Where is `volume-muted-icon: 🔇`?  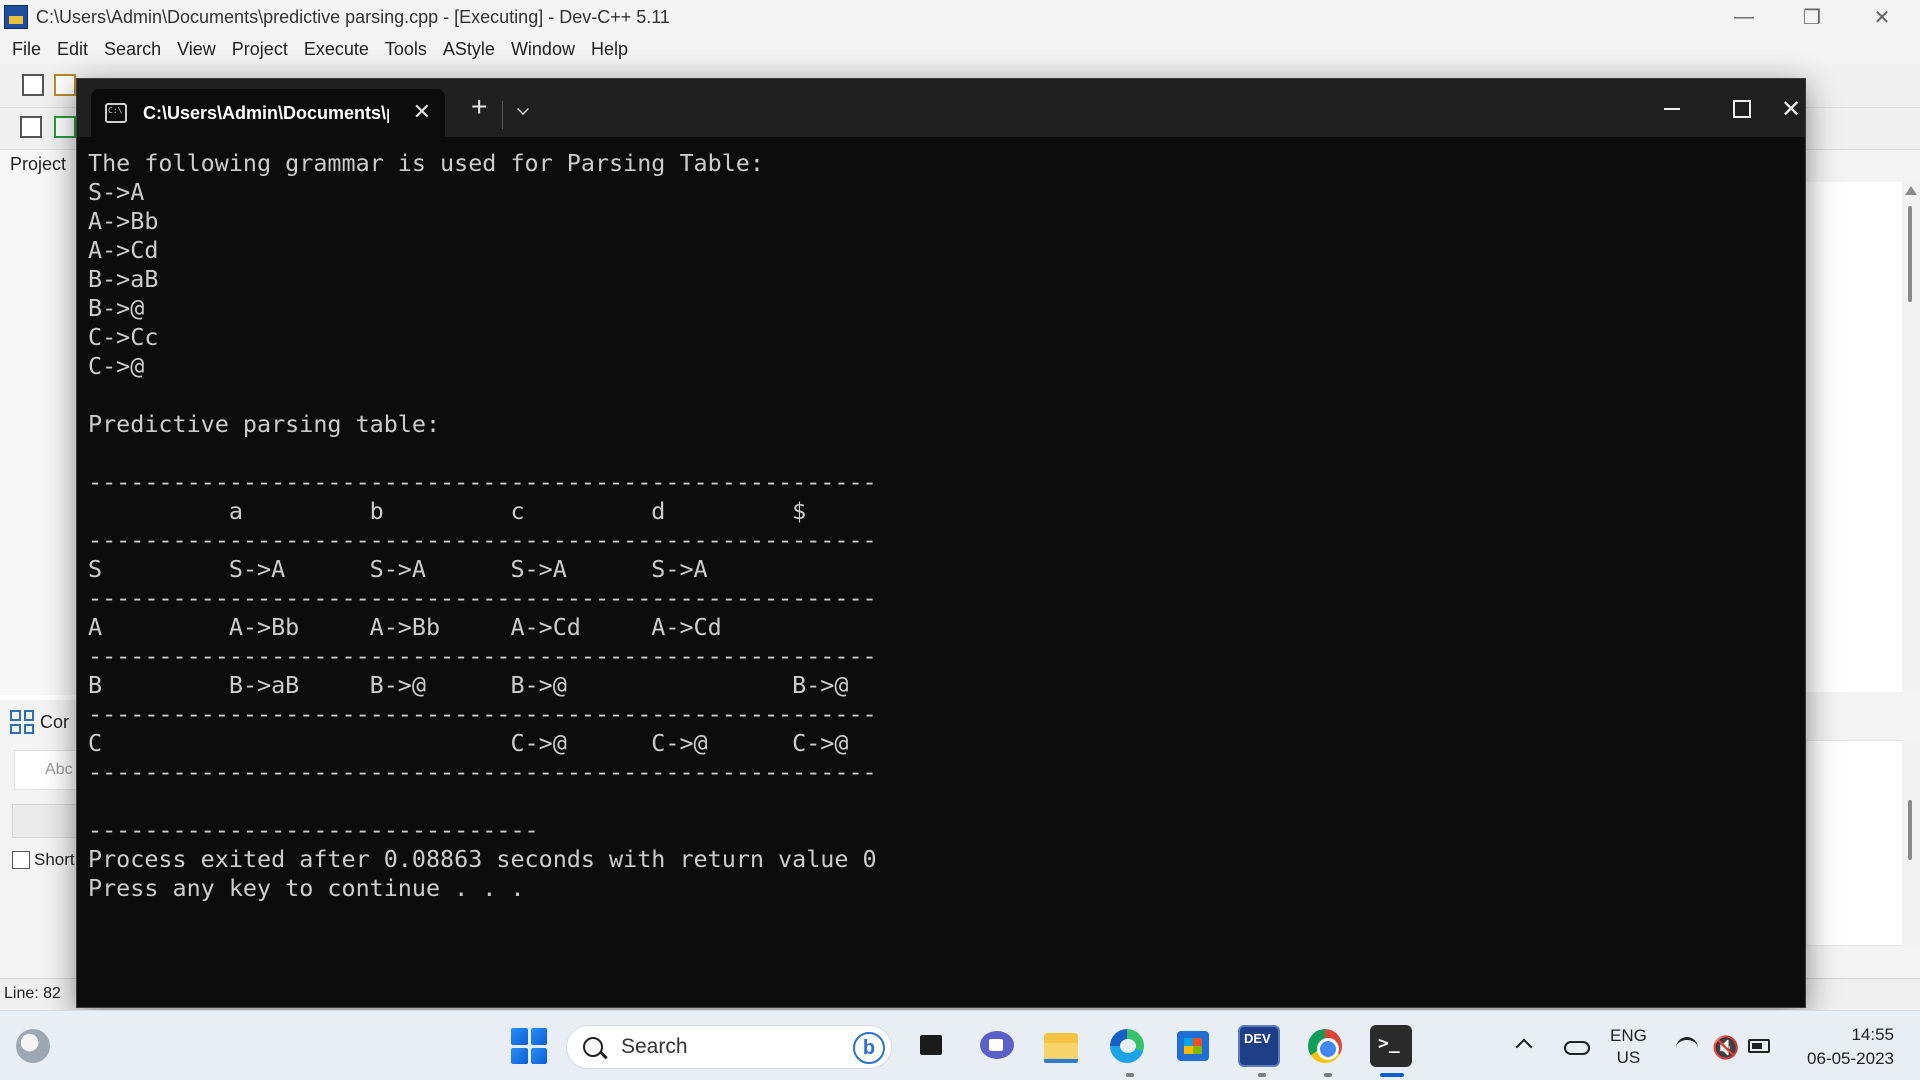 volume-muted-icon: 🔇 is located at coordinates (1725, 1048).